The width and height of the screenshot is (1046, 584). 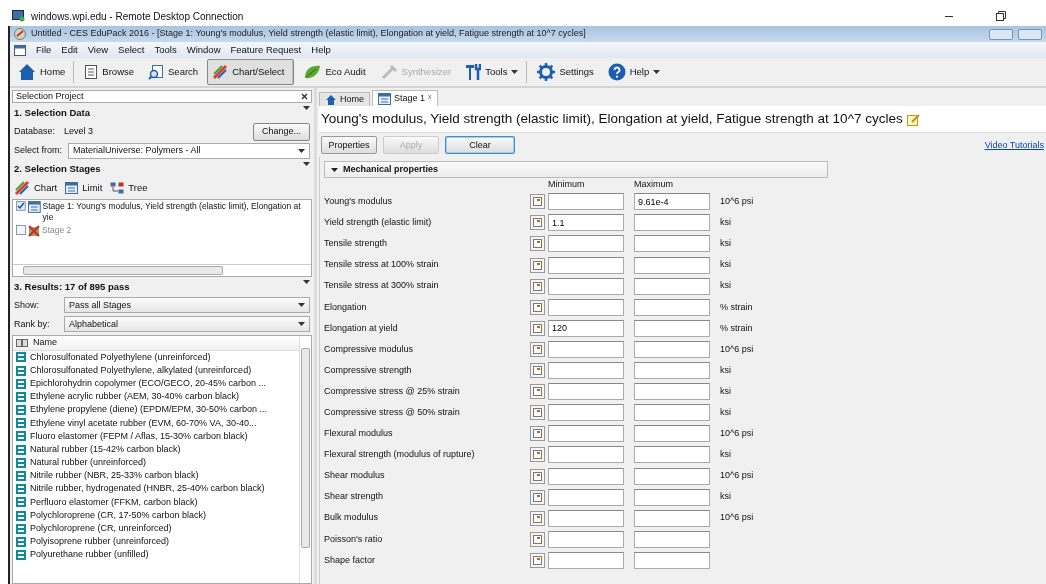 I want to click on horizontal-scrollbar, so click(x=162, y=269).